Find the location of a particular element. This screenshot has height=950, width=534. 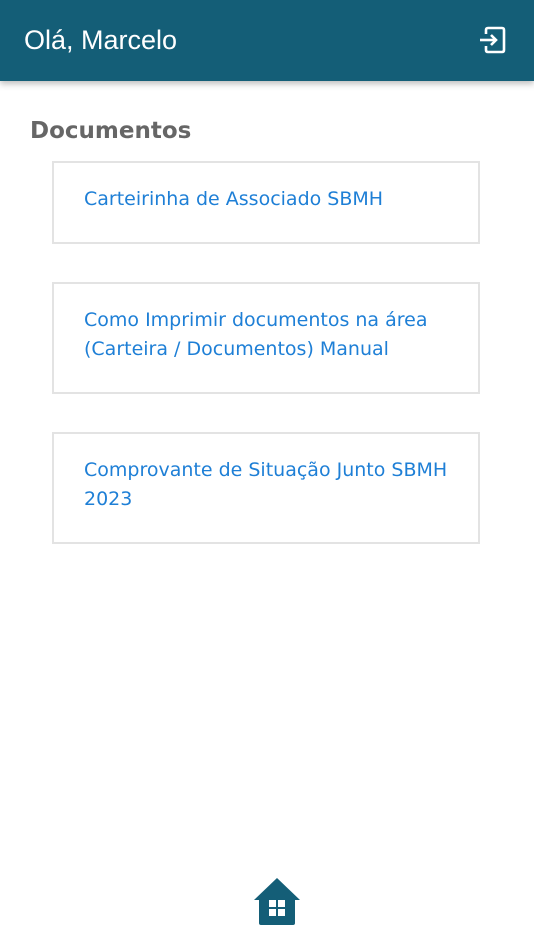

document-link: Carteirinha de Associado SBMH is located at coordinates (271, 199).